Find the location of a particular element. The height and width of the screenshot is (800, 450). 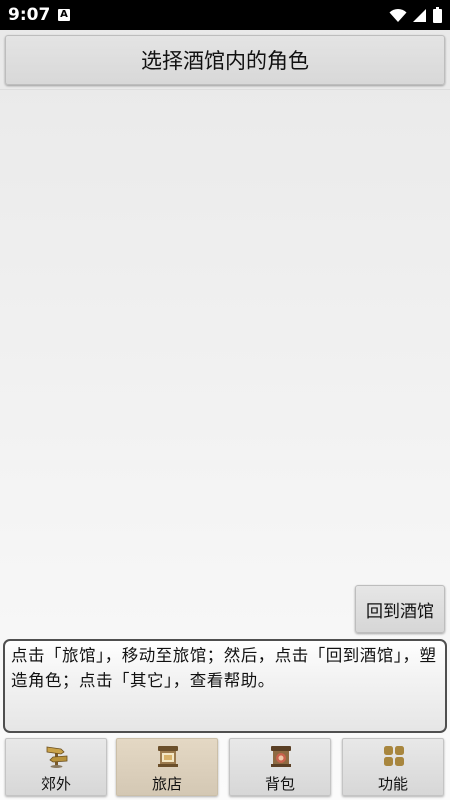

tab-inn: 旅店 is located at coordinates (167, 767).